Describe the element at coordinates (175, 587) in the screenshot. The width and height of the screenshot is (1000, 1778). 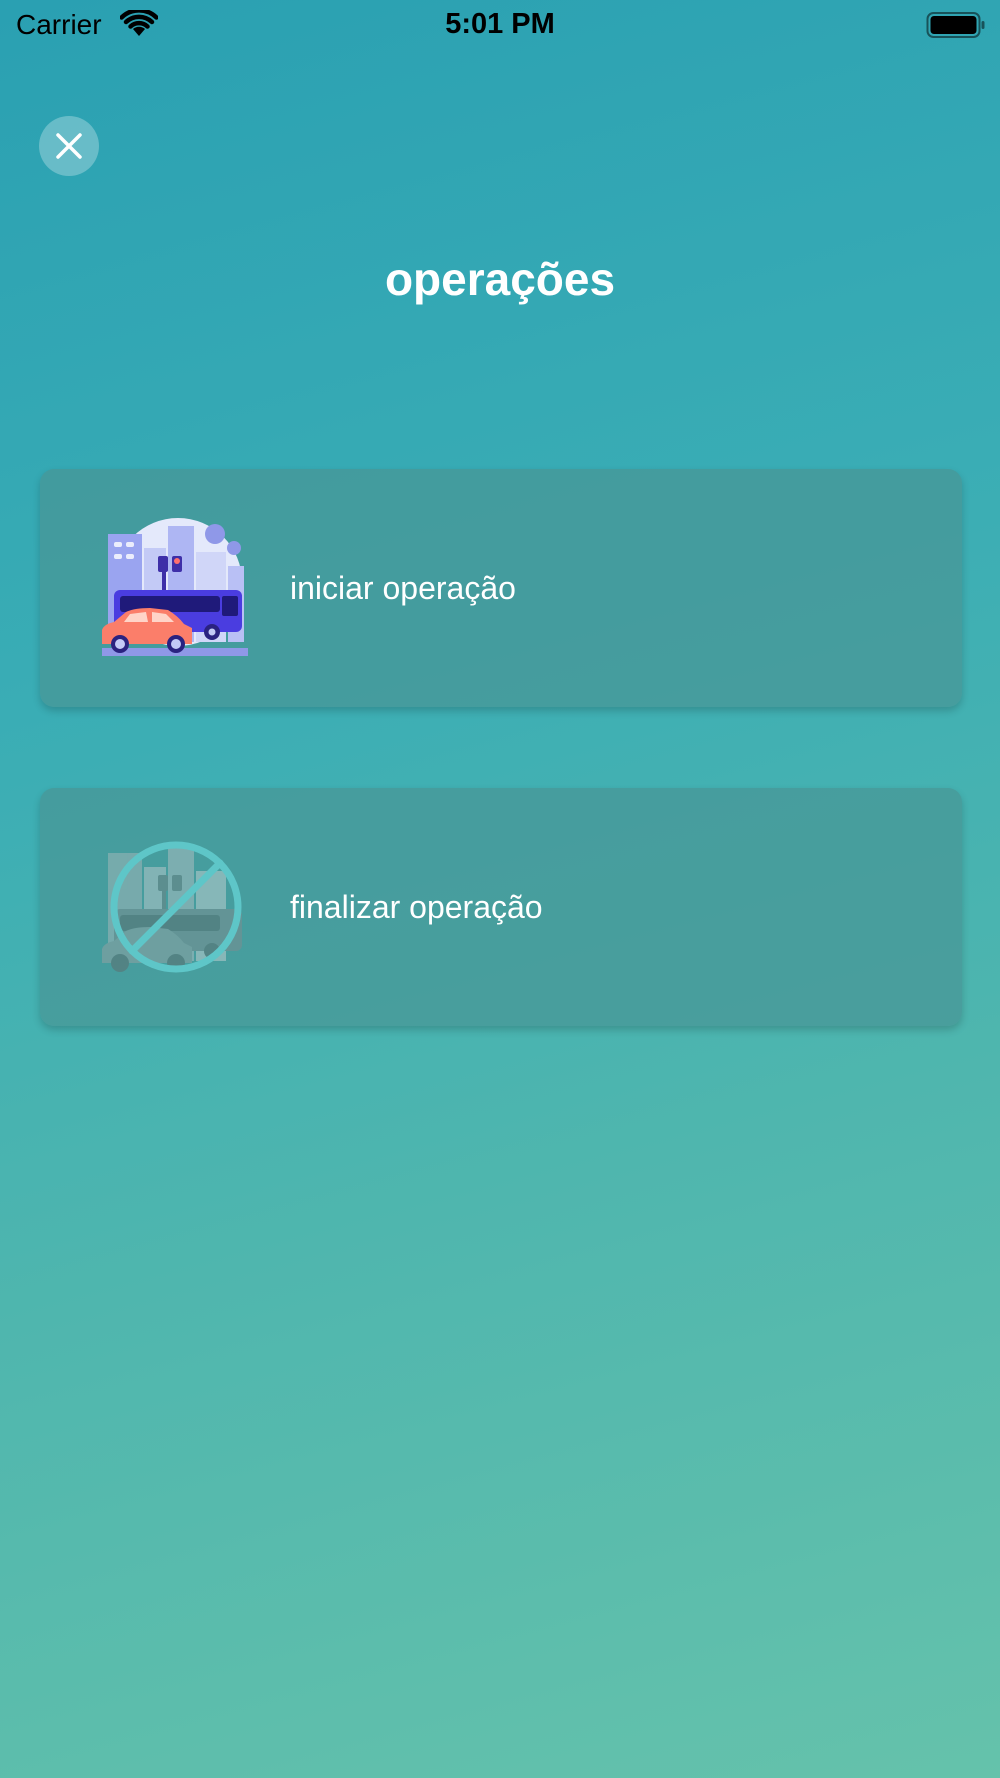
I see `city-traffic-illustration` at that location.